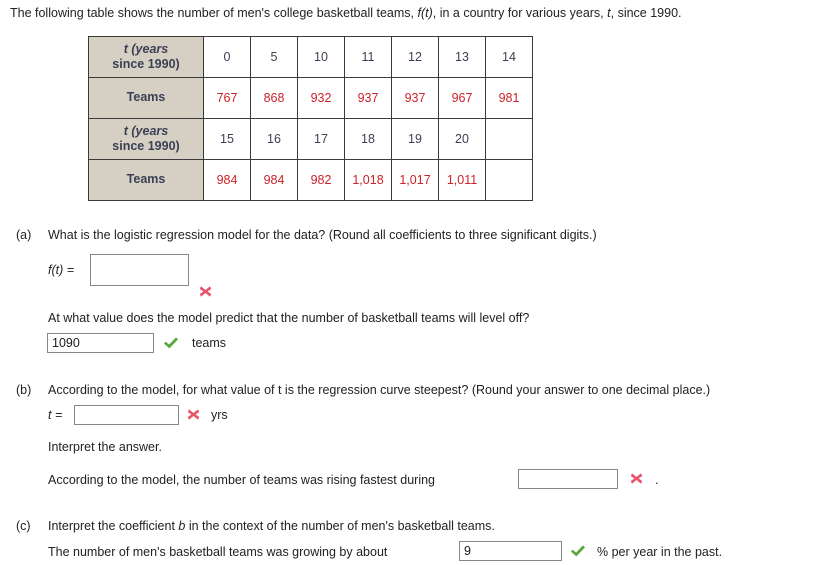 The width and height of the screenshot is (836, 565). Describe the element at coordinates (510, 551) in the screenshot. I see `part-c-growth-input` at that location.